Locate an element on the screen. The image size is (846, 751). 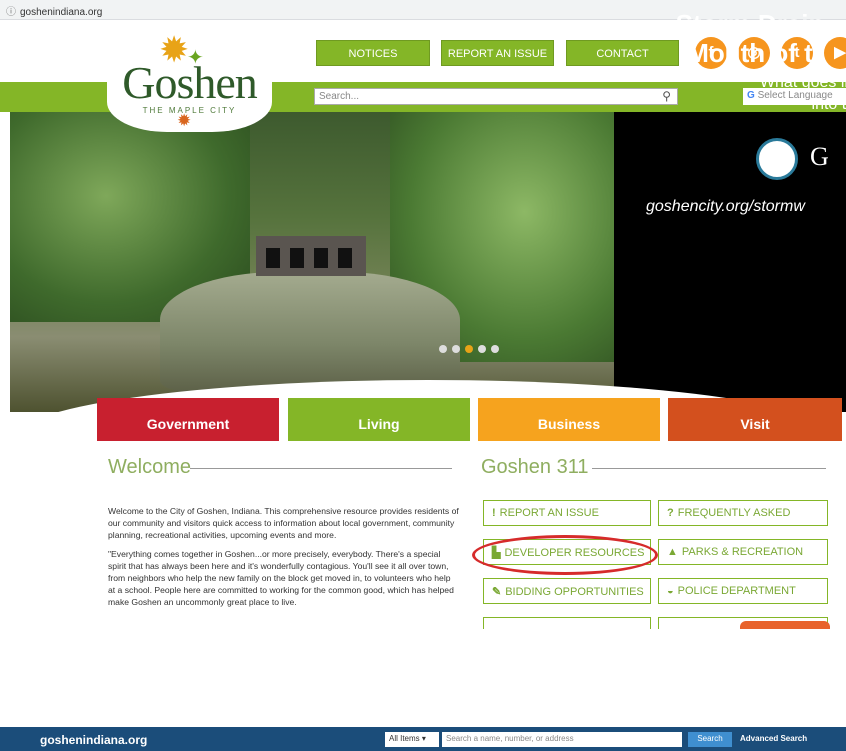
tab-label: Visit is located at coordinates (755, 424).